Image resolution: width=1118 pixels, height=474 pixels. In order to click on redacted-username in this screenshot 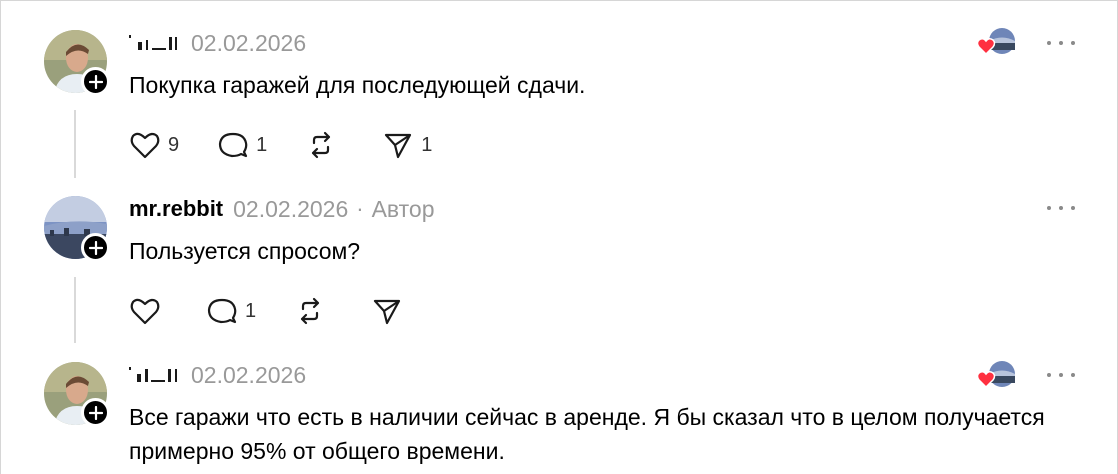, I will do `click(155, 375)`.